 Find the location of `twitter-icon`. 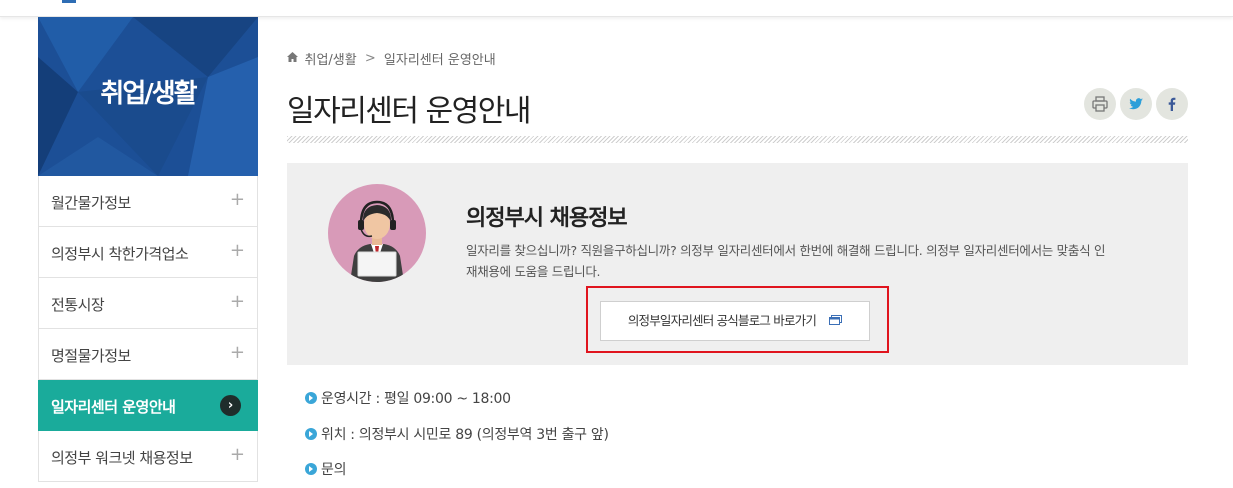

twitter-icon is located at coordinates (1136, 104).